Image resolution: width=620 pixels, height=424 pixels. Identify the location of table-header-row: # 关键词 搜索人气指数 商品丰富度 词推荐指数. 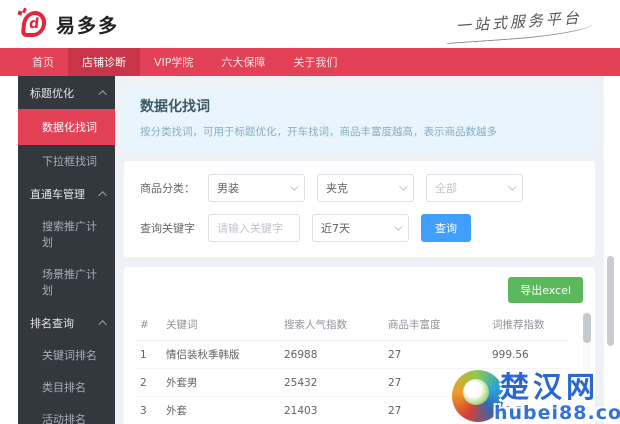
(352, 326).